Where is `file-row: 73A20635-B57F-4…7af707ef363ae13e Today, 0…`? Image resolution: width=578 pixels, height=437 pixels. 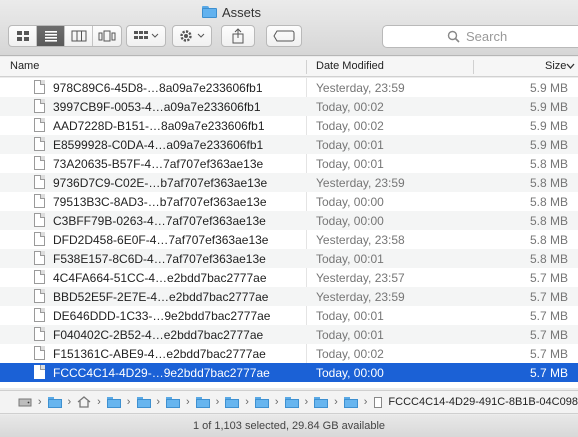
file-row: 73A20635-B57F-4…7af707ef363ae13e Today, 0… is located at coordinates (289, 163).